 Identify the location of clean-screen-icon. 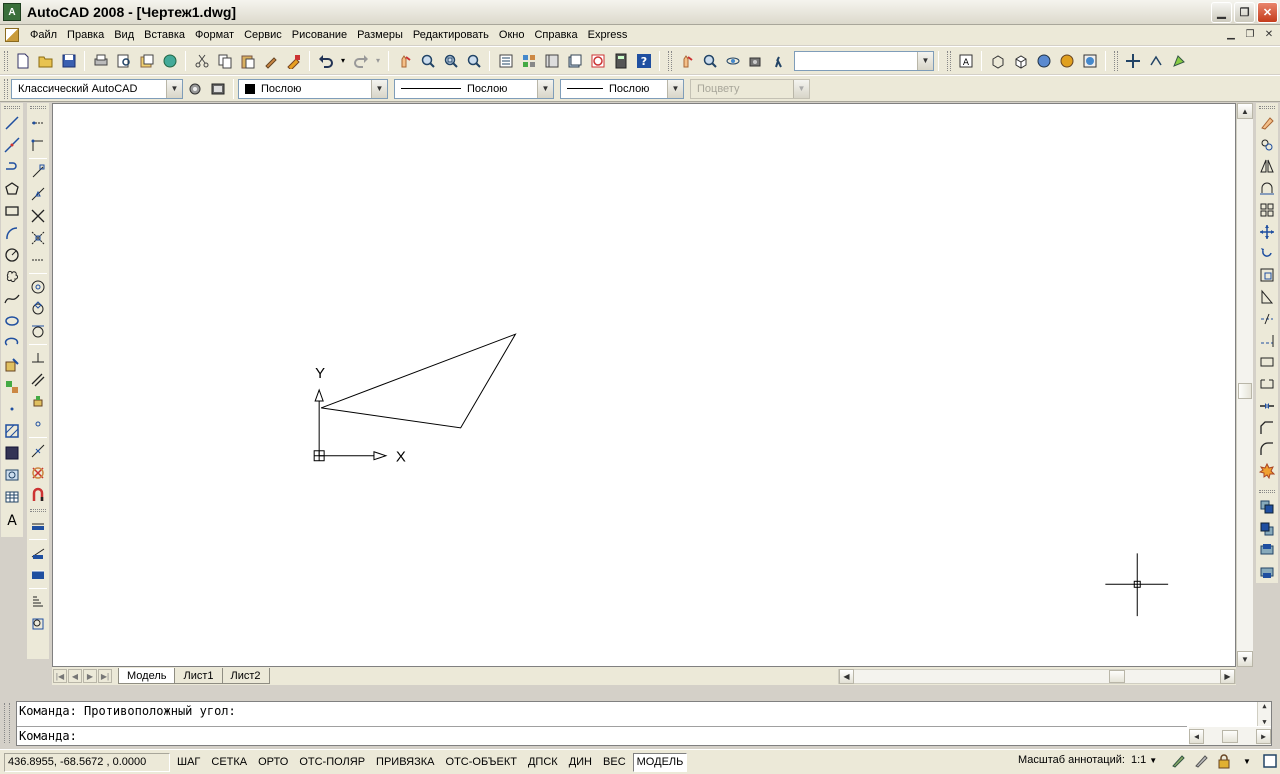
(1270, 761).